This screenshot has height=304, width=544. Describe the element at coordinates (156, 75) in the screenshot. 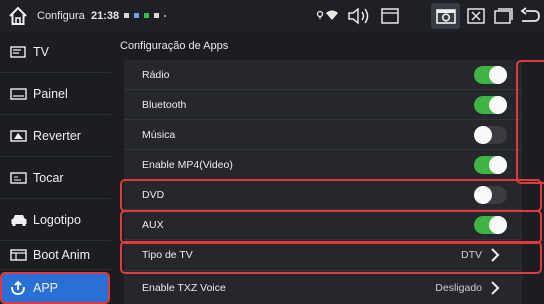

I see `setting-label: Rádio` at that location.